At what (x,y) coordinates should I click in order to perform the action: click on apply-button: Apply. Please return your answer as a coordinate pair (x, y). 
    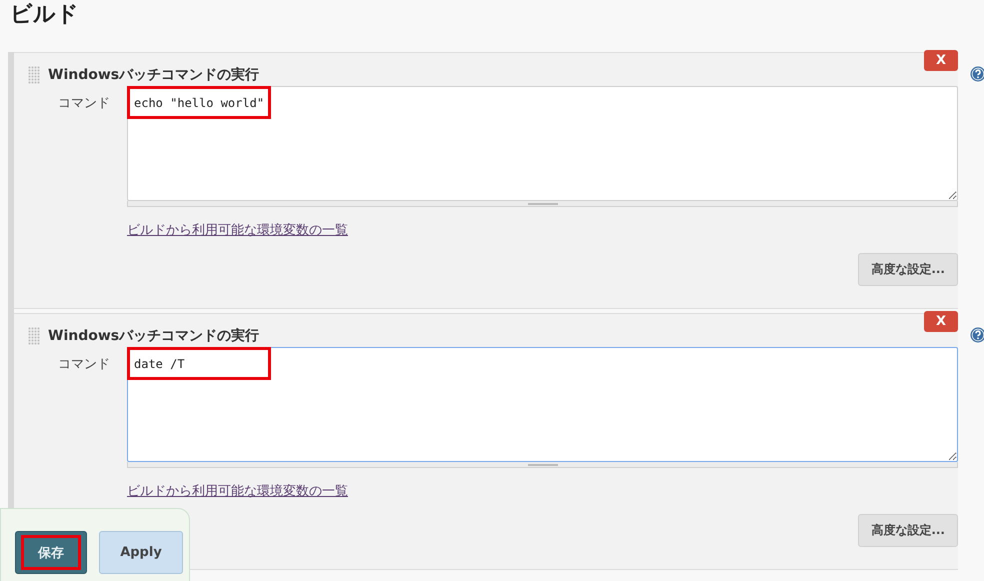
    Looking at the image, I should click on (141, 552).